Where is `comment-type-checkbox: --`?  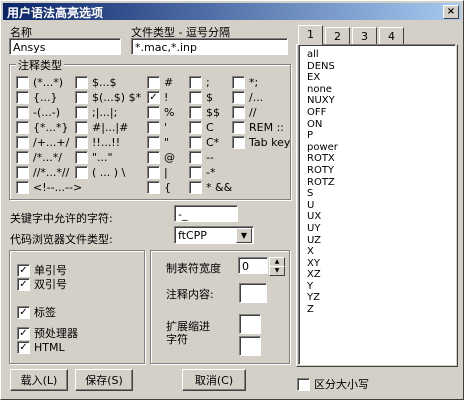
comment-type-checkbox: -- is located at coordinates (201, 157).